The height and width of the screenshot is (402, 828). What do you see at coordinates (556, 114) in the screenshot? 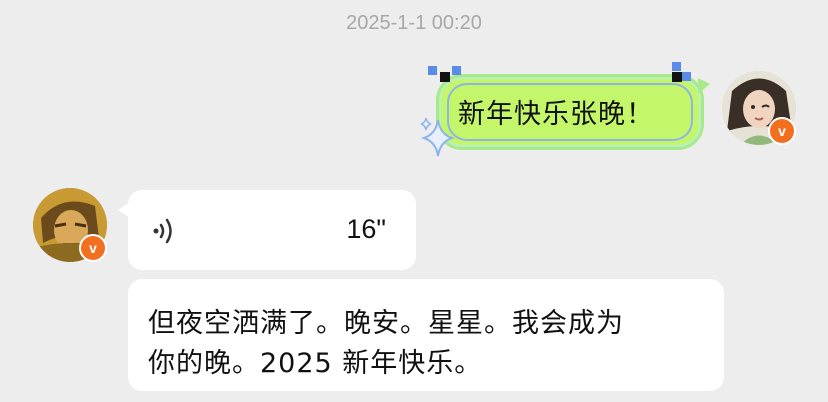
I see `sent-message-text: 新年快乐张晚！` at bounding box center [556, 114].